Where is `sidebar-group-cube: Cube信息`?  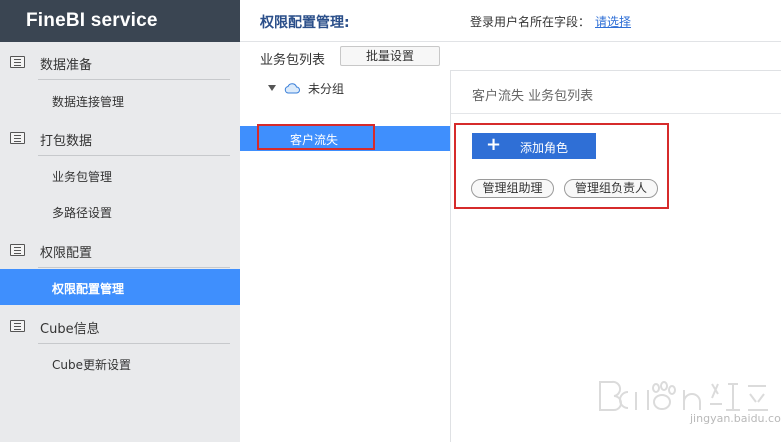
sidebar-group-cube: Cube信息 is located at coordinates (120, 326).